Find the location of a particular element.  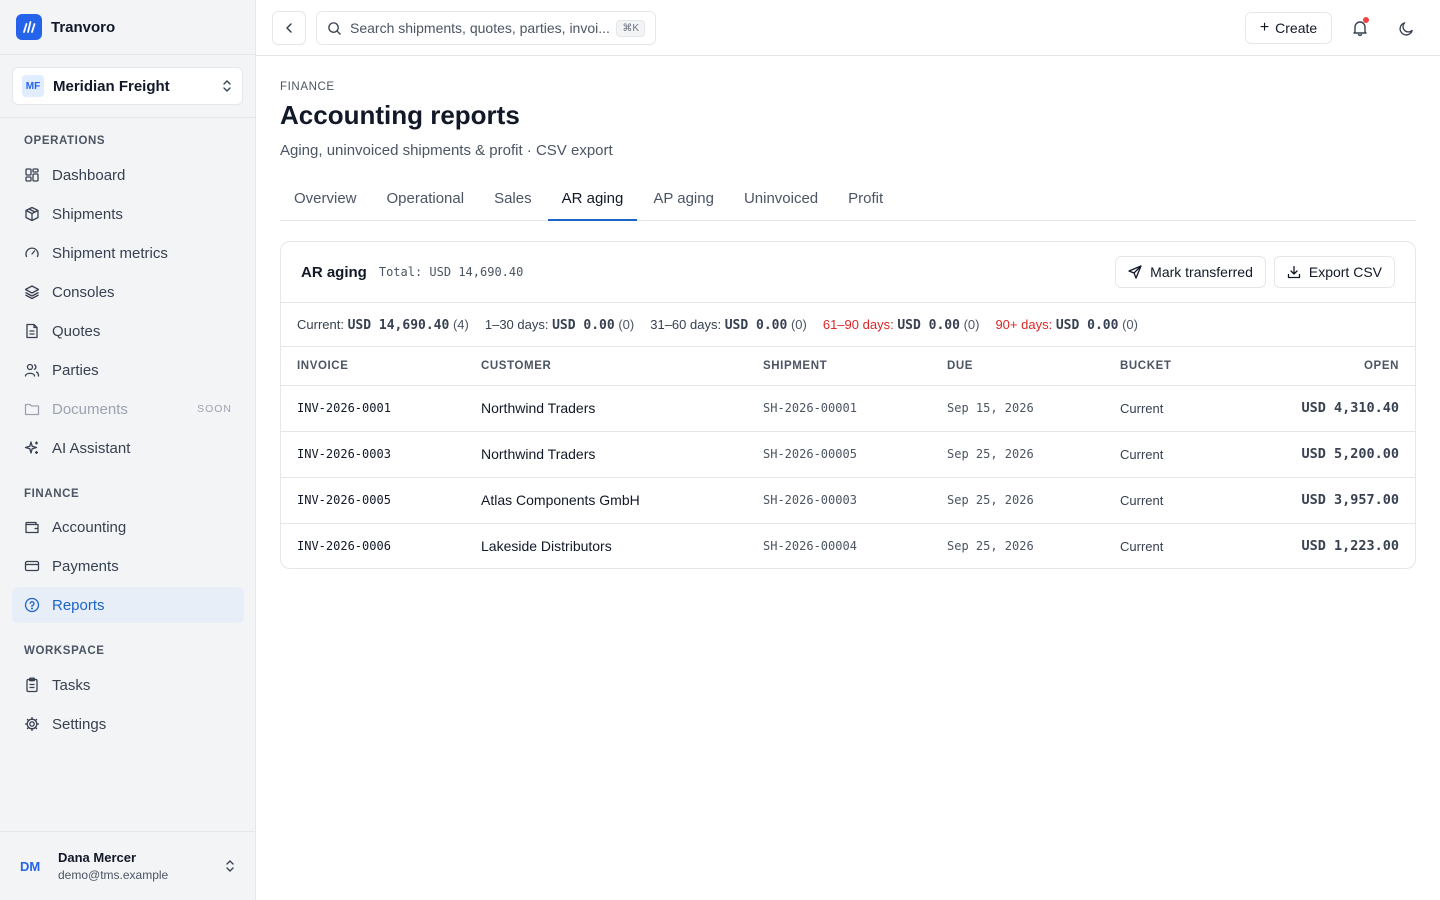

plus-icon: + is located at coordinates (1264, 27).